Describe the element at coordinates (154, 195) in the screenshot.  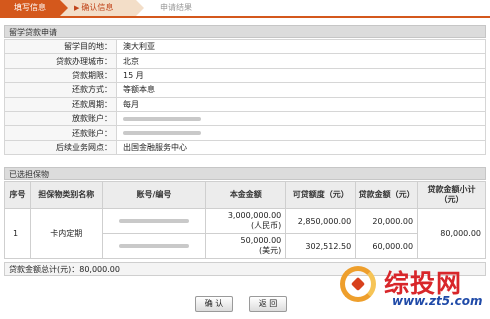
I see `col-account: 账号/编号` at that location.